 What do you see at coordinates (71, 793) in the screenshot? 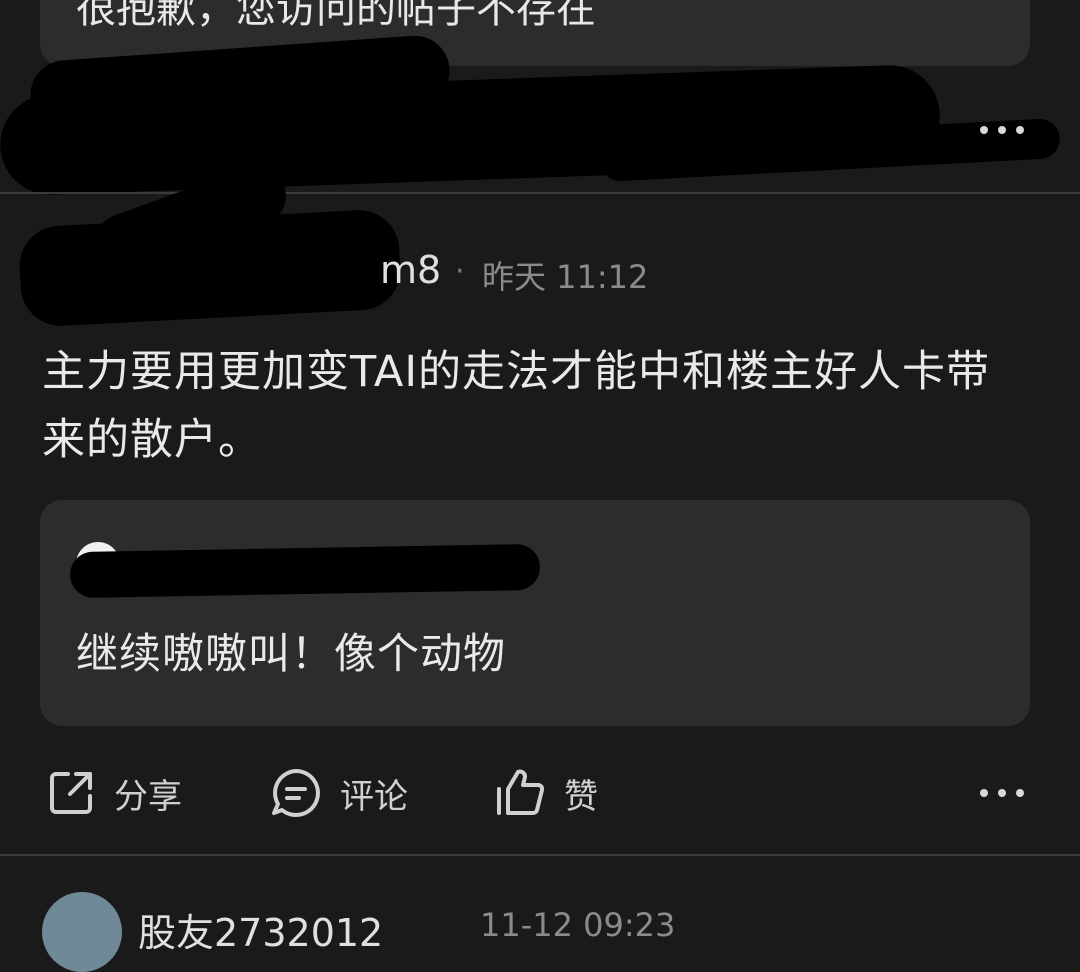
I see `share-icon` at bounding box center [71, 793].